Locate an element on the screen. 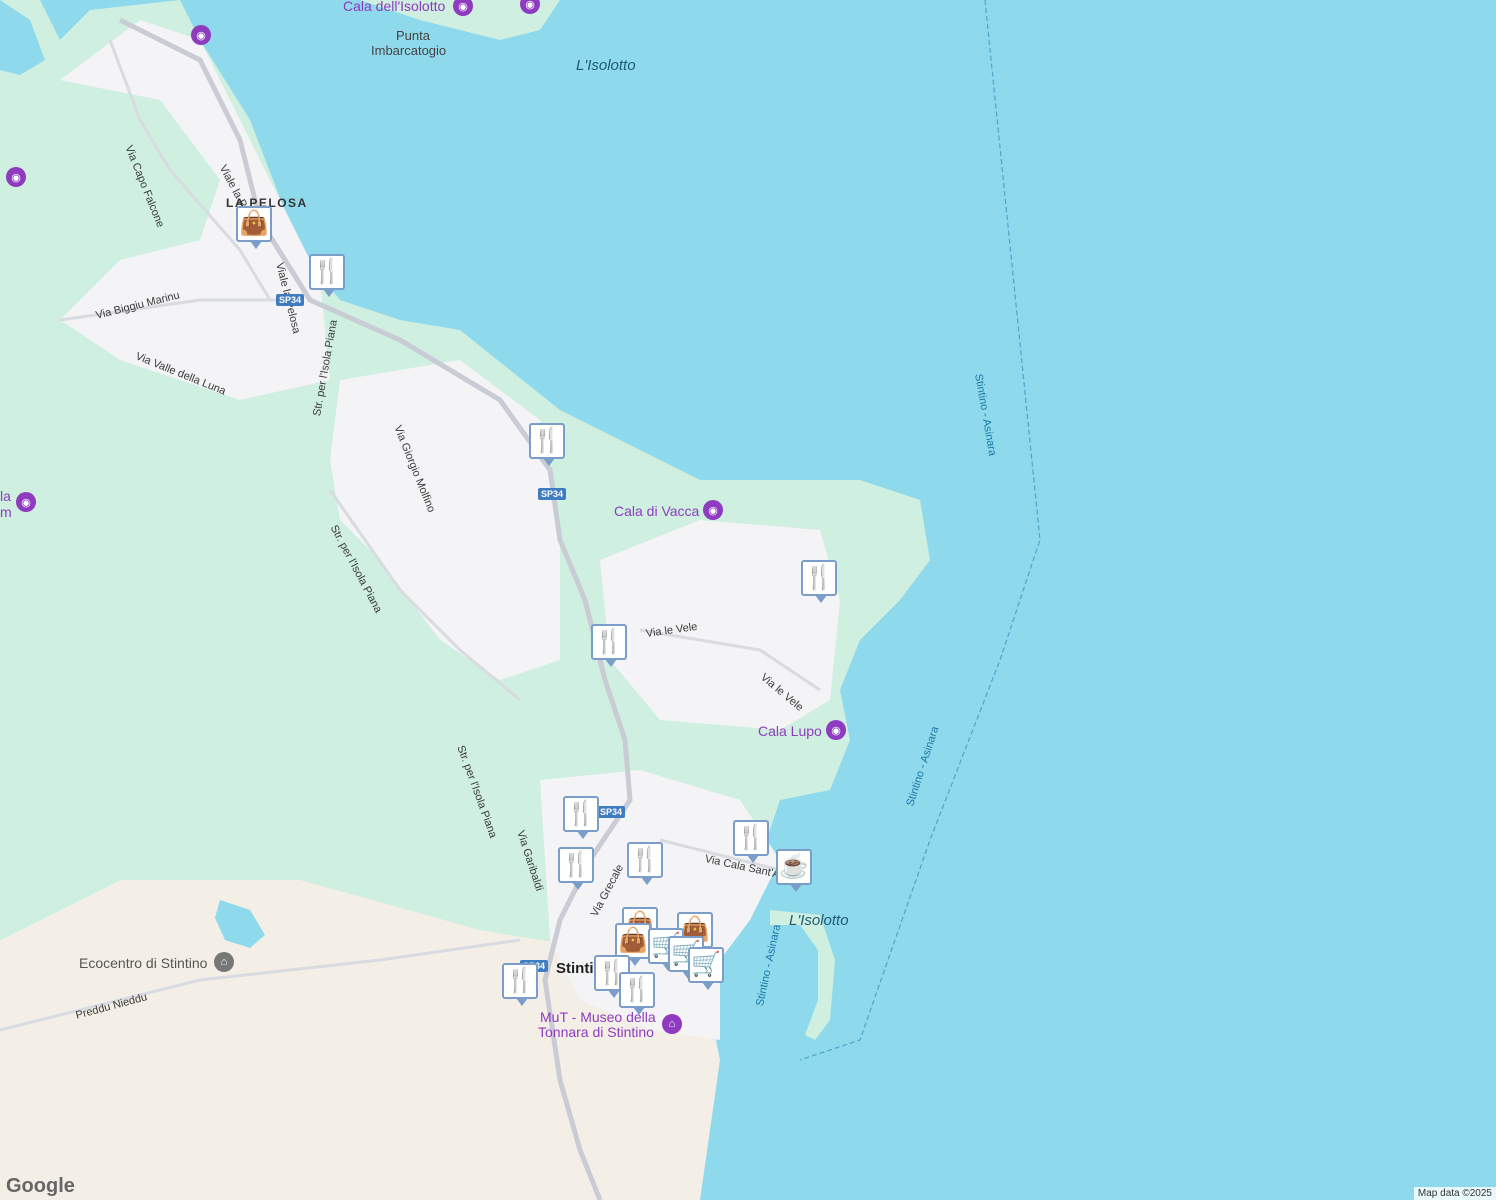 The height and width of the screenshot is (1200, 1496). map-marker: 🛒 is located at coordinates (706, 968).